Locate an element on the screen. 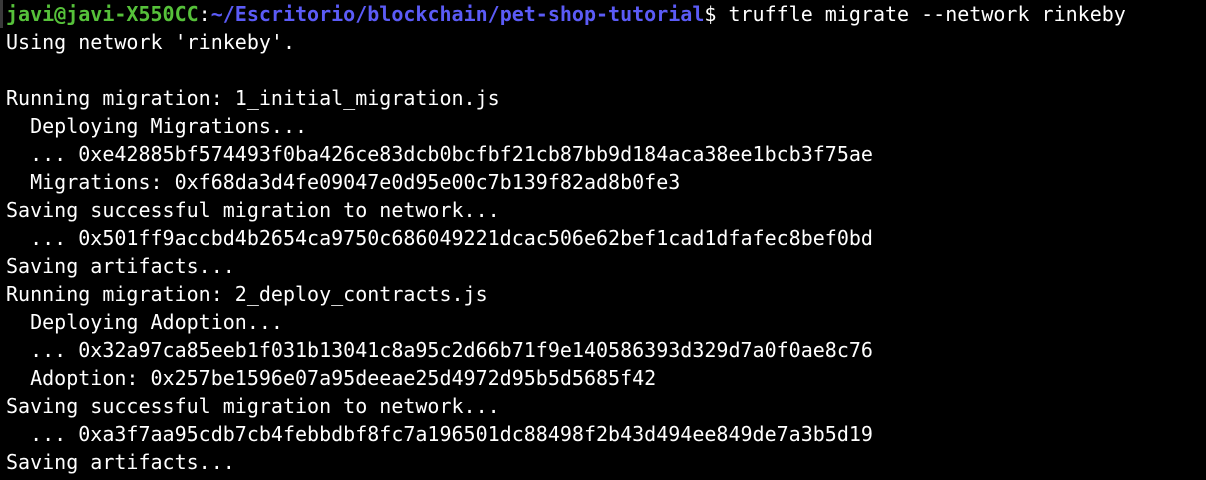  output-line: Running migration: 2_deploy_contracts.js is located at coordinates (247, 294).